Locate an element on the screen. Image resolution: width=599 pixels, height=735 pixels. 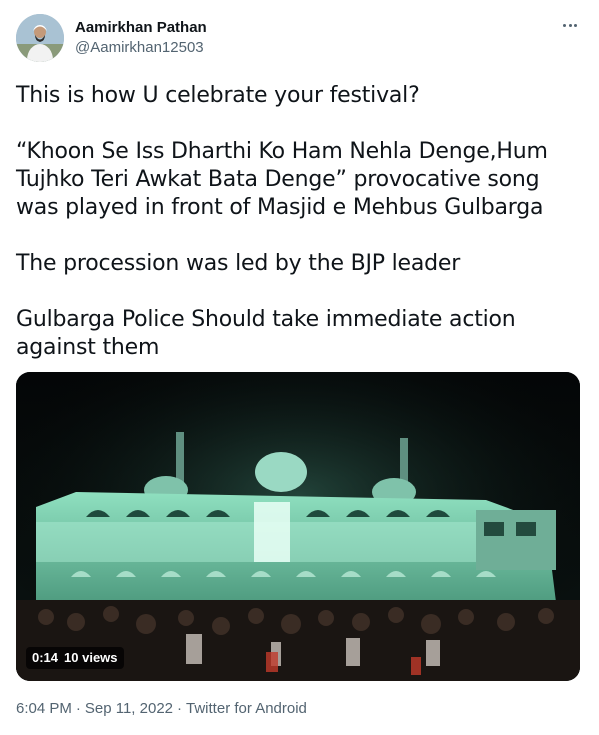
tweet-meta: 6:04 PM · Sep 11, 2022 · Twitter for Android is located at coordinates (161, 709).